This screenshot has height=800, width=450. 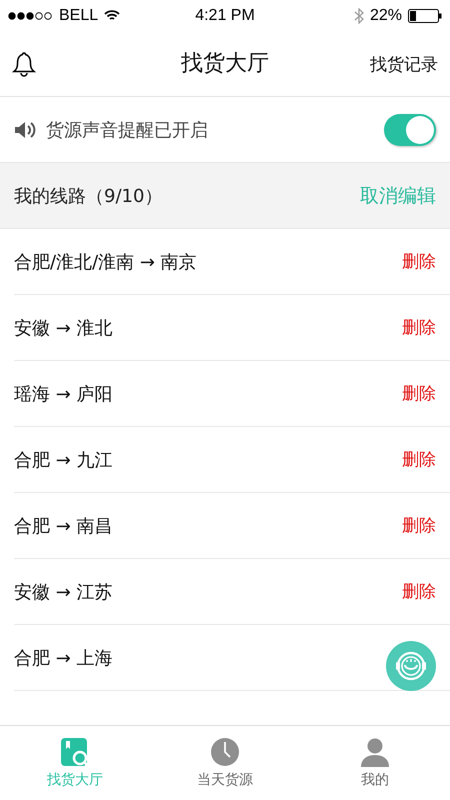 I want to click on status-time: 4:21 PM, so click(x=225, y=16).